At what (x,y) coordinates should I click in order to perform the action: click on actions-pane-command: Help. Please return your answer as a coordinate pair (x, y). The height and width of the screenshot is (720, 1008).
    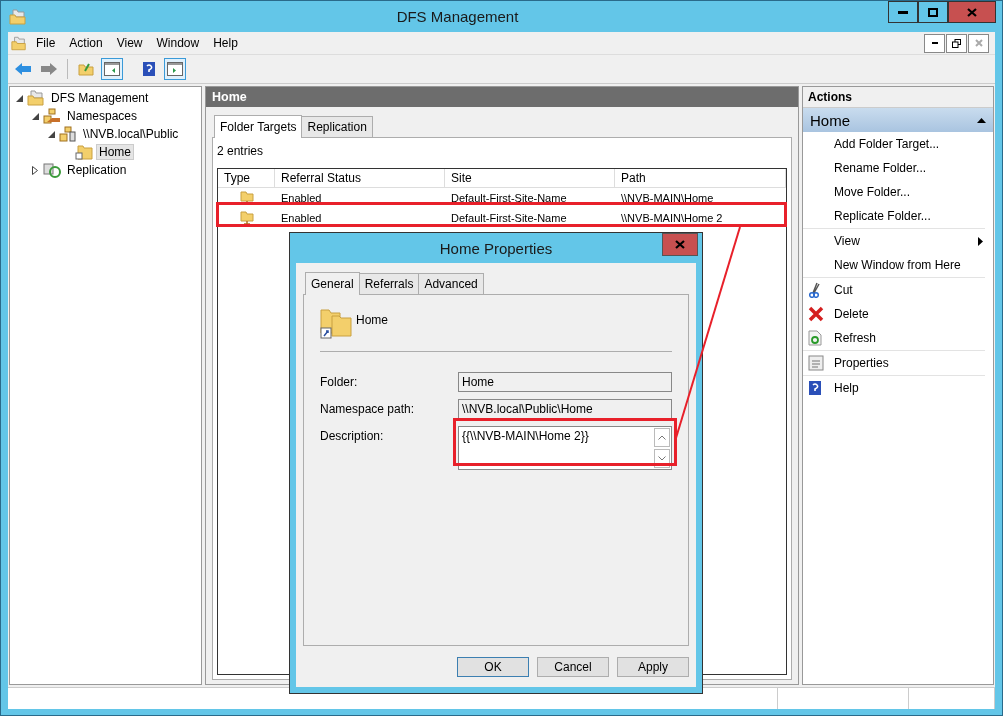
    Looking at the image, I should click on (913, 388).